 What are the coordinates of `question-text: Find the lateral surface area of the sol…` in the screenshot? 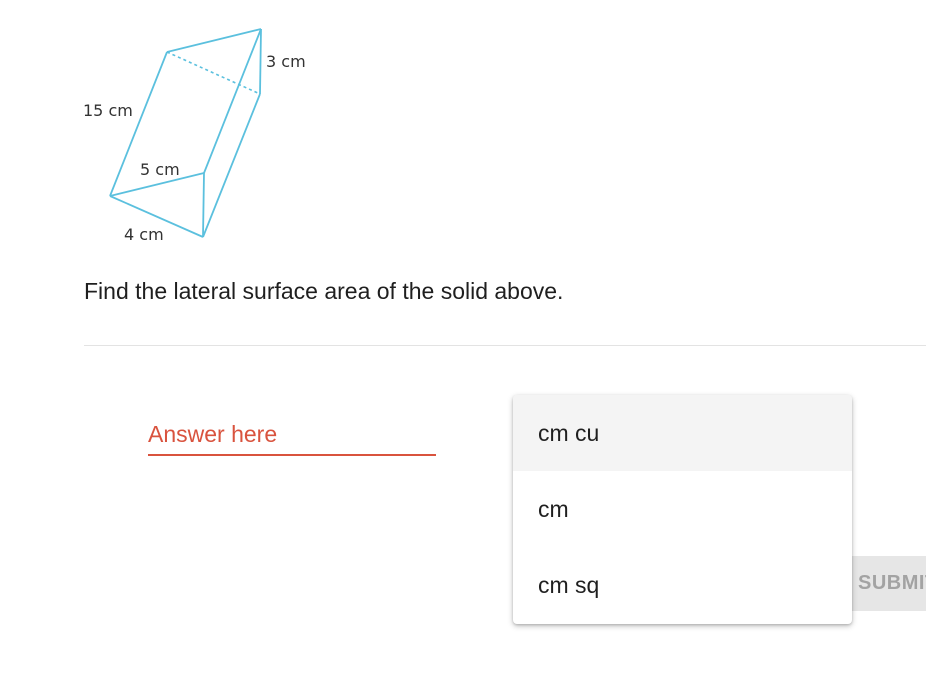 It's located at (324, 291).